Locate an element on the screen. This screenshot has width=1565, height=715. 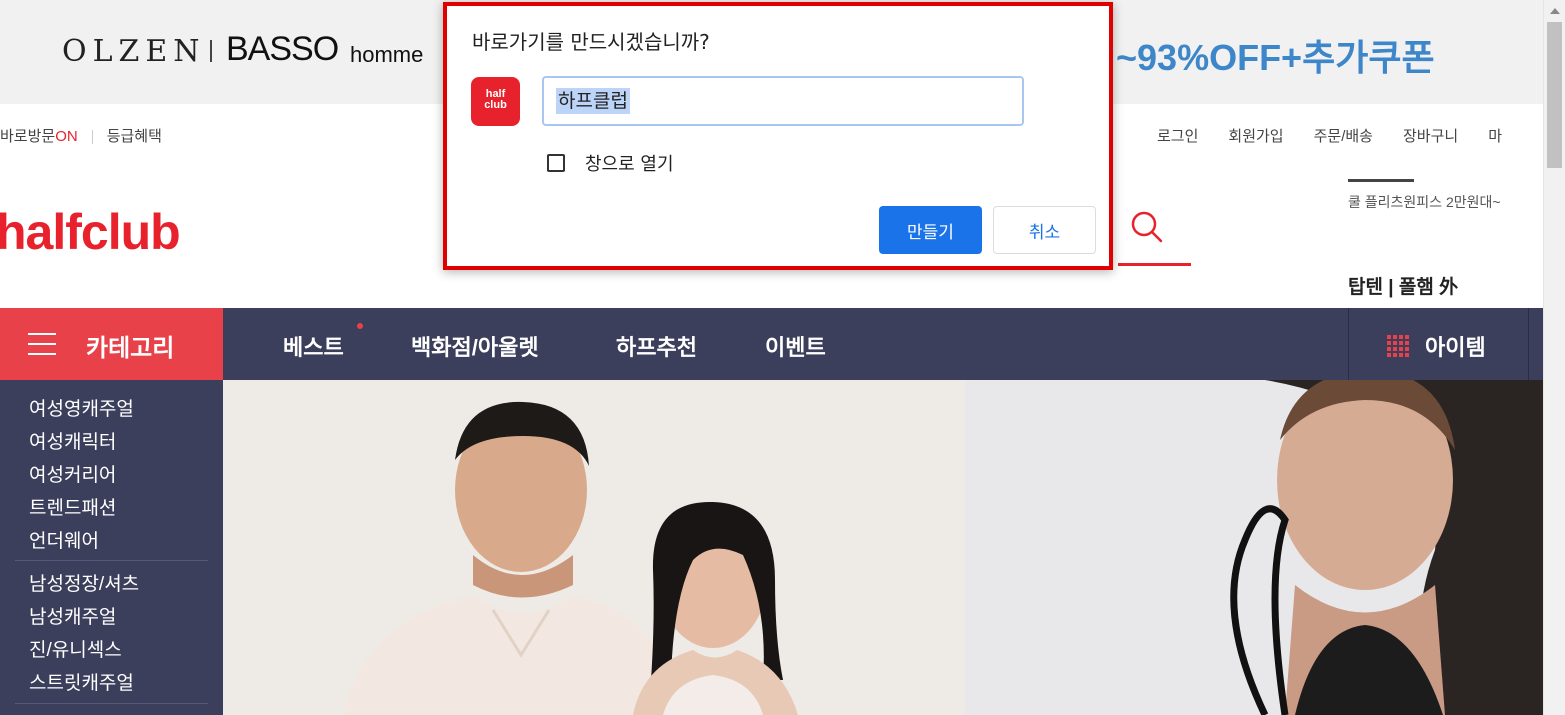
sidebar-item-trend-fashion: 트렌드패션 is located at coordinates (72, 506).